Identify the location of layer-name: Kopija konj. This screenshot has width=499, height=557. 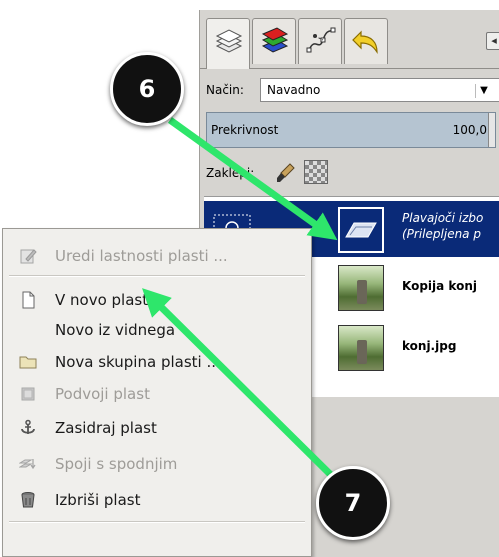
(439, 286).